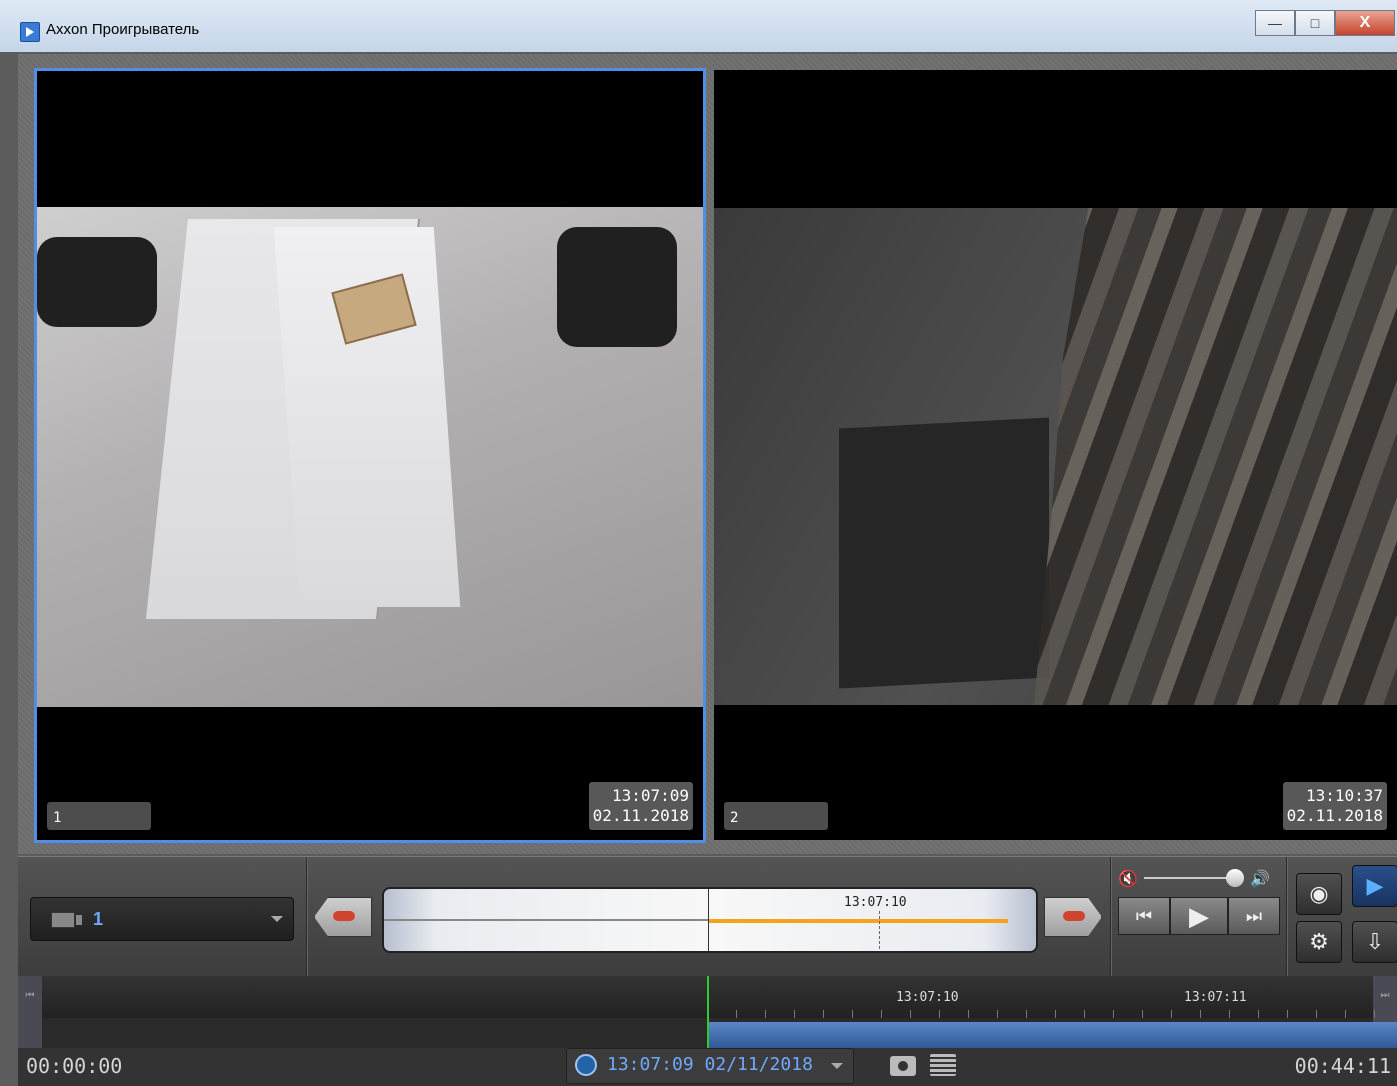  I want to click on camera-select-value: 1, so click(98, 919).